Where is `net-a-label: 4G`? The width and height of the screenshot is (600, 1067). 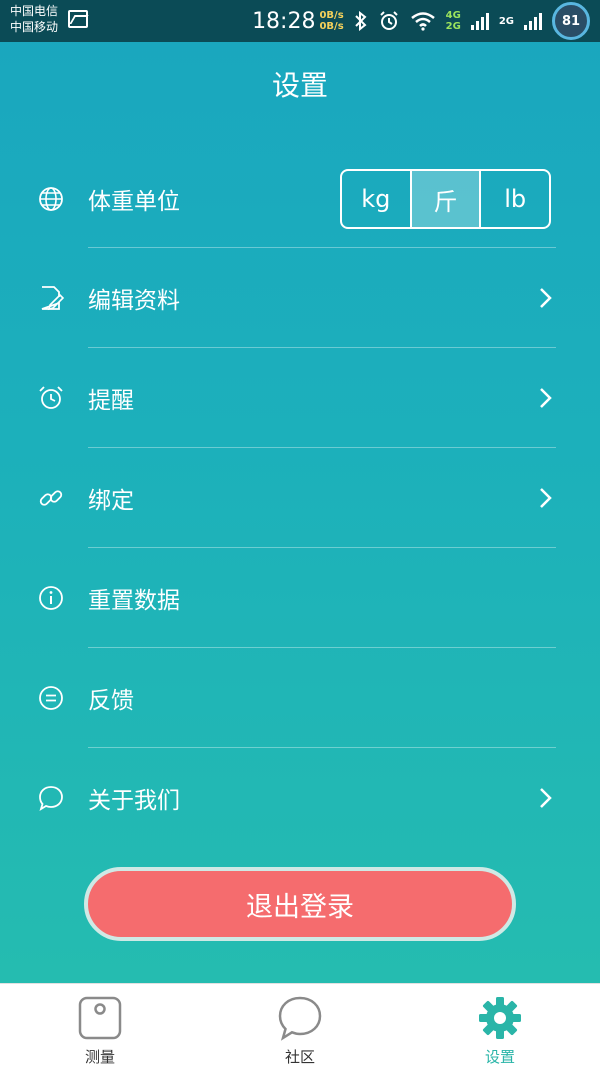
net-a-label: 4G is located at coordinates (453, 15).